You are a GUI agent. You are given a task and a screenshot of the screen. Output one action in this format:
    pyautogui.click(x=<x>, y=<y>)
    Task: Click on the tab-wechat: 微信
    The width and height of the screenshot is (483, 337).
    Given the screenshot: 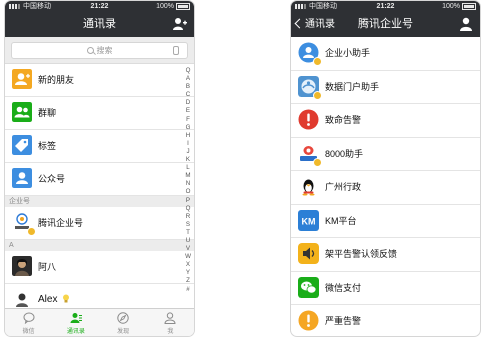 What is the action you would take?
    pyautogui.click(x=28, y=322)
    